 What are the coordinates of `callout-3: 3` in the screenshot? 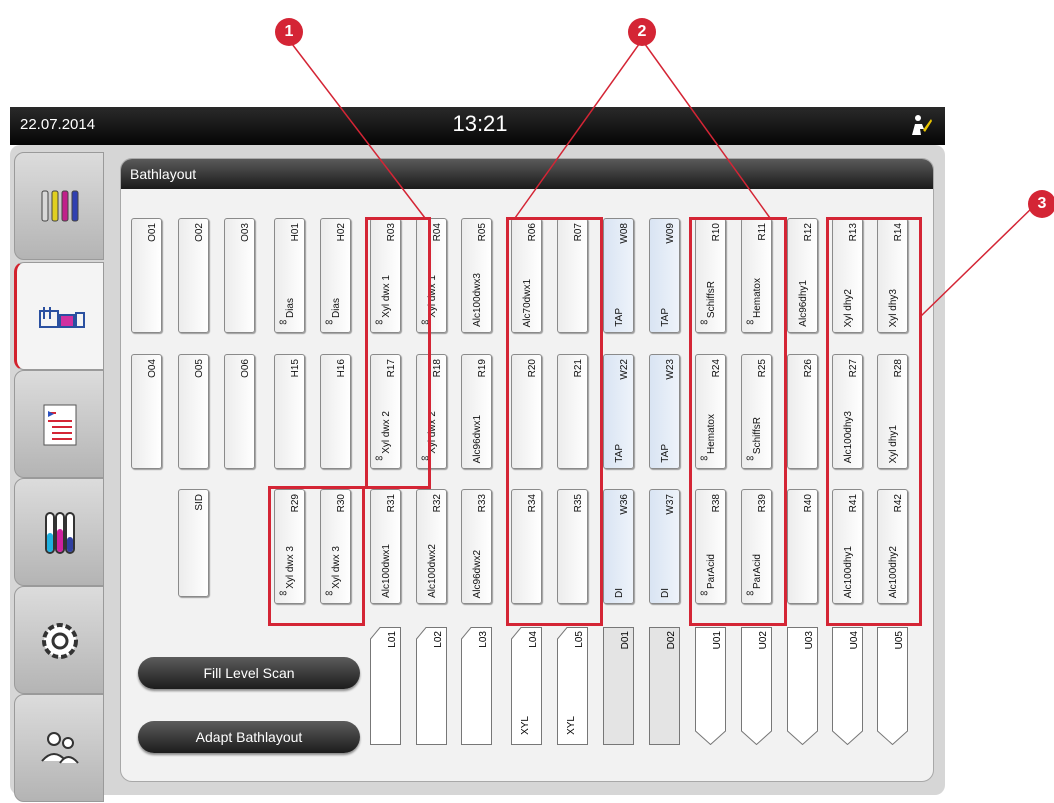 It's located at (1041, 204).